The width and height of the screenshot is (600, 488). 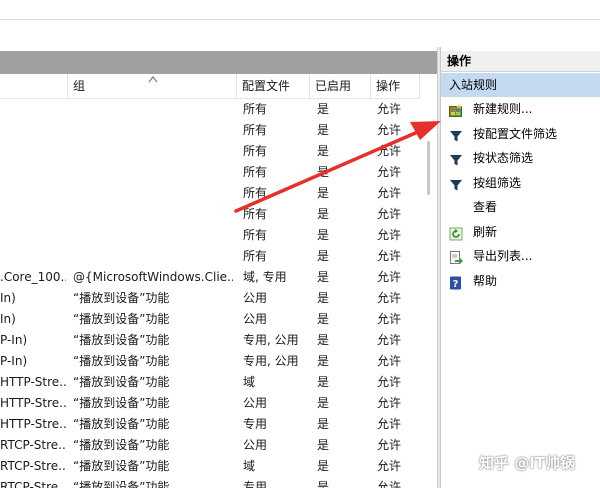 What do you see at coordinates (210, 466) in the screenshot?
I see `table-row: RTCP-Stre... “播放到设备”功能 域 是 允许` at bounding box center [210, 466].